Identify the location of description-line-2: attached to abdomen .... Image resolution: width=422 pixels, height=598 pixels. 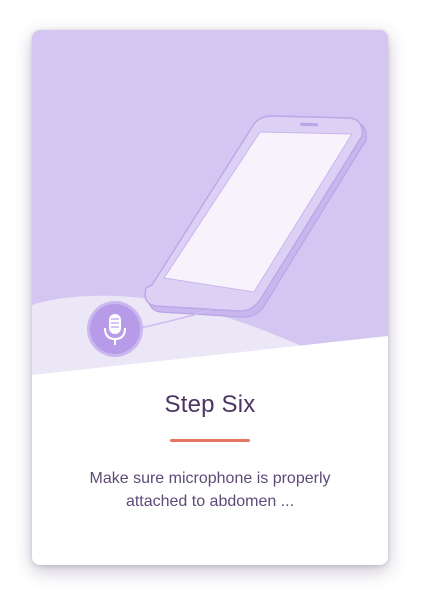
(210, 501).